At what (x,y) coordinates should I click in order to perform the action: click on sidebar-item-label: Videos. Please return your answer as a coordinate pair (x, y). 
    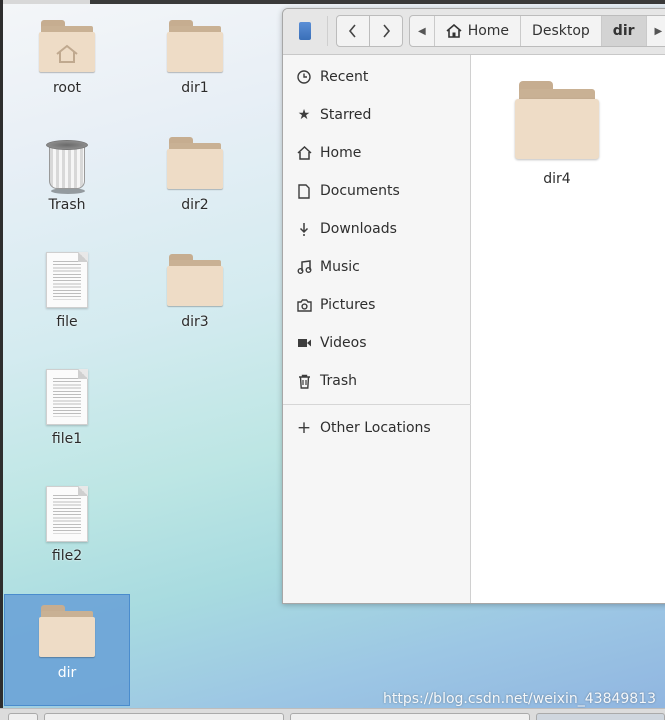
    Looking at the image, I should click on (343, 343).